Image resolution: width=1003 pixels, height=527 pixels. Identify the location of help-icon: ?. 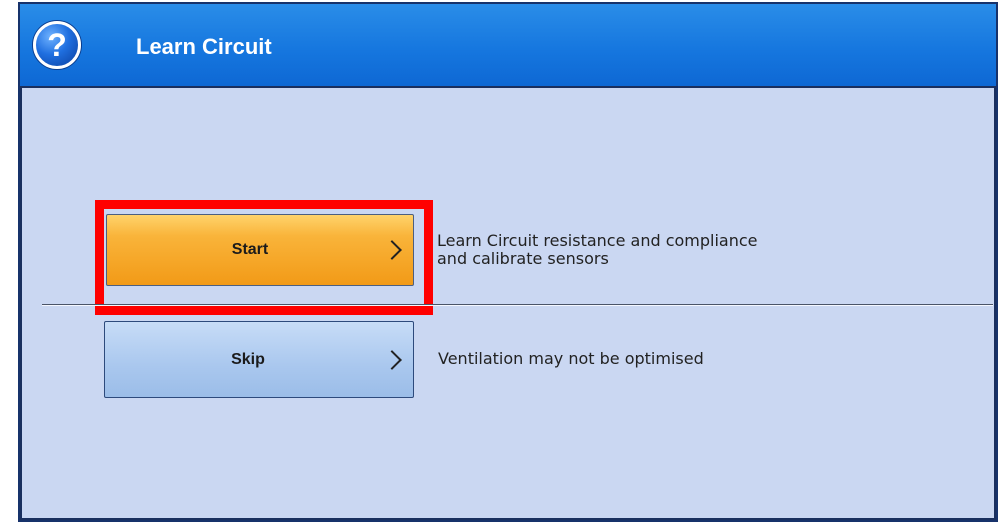
(57, 45).